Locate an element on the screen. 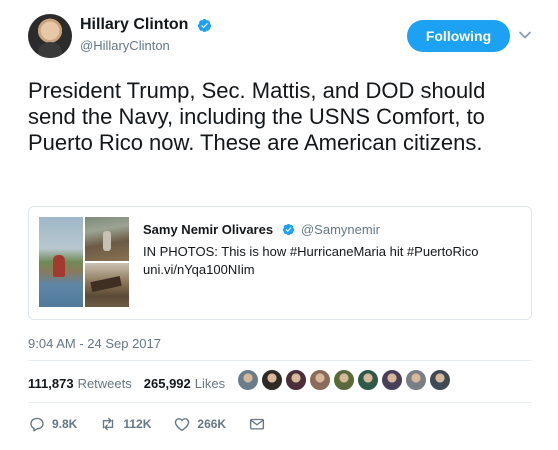 This screenshot has width=558, height=450. reply-icon is located at coordinates (37, 424).